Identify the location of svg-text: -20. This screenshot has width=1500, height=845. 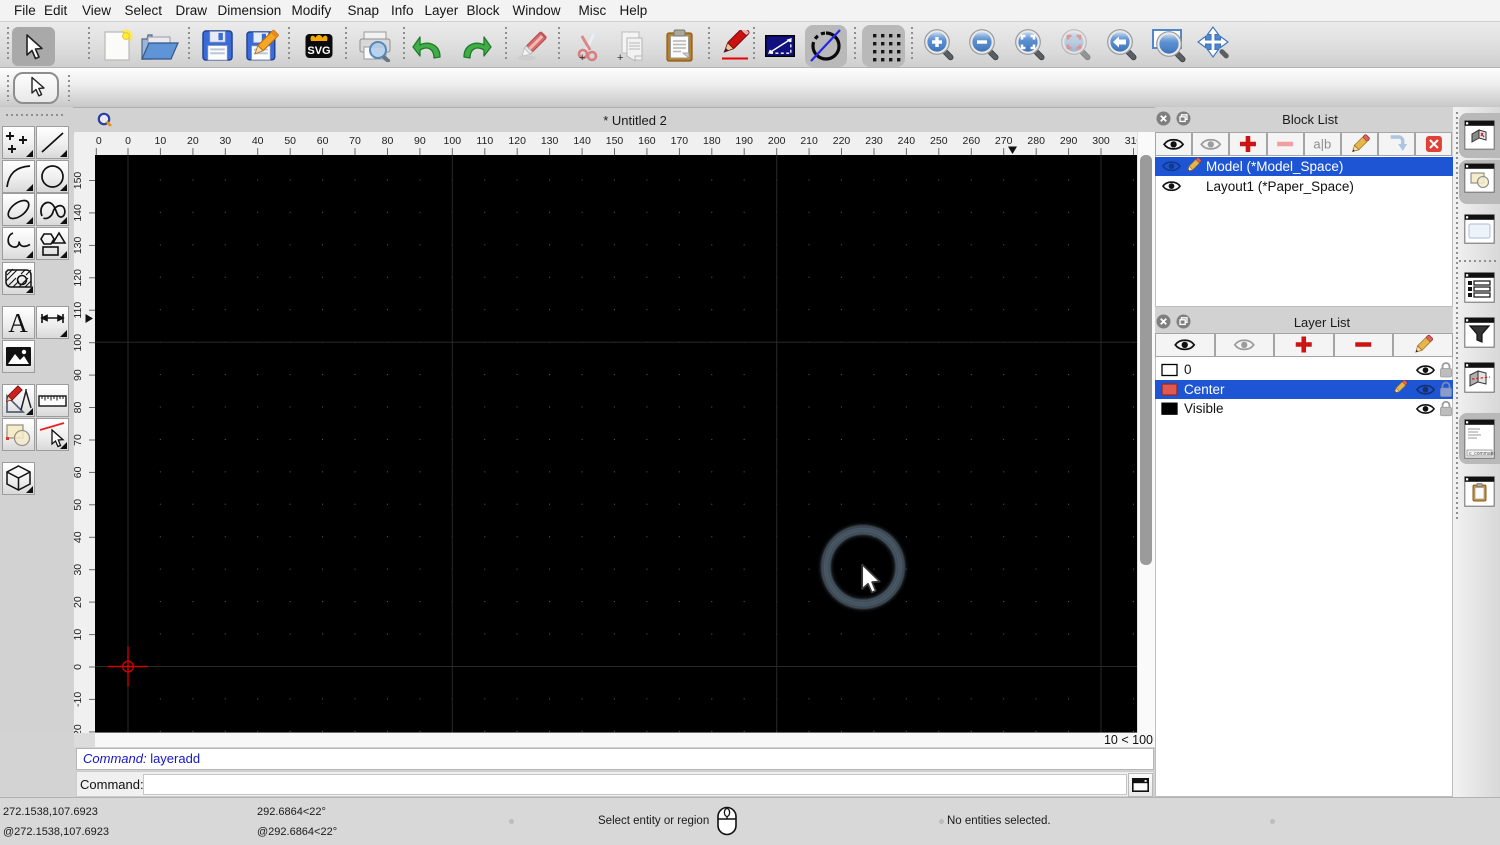
(79, 728).